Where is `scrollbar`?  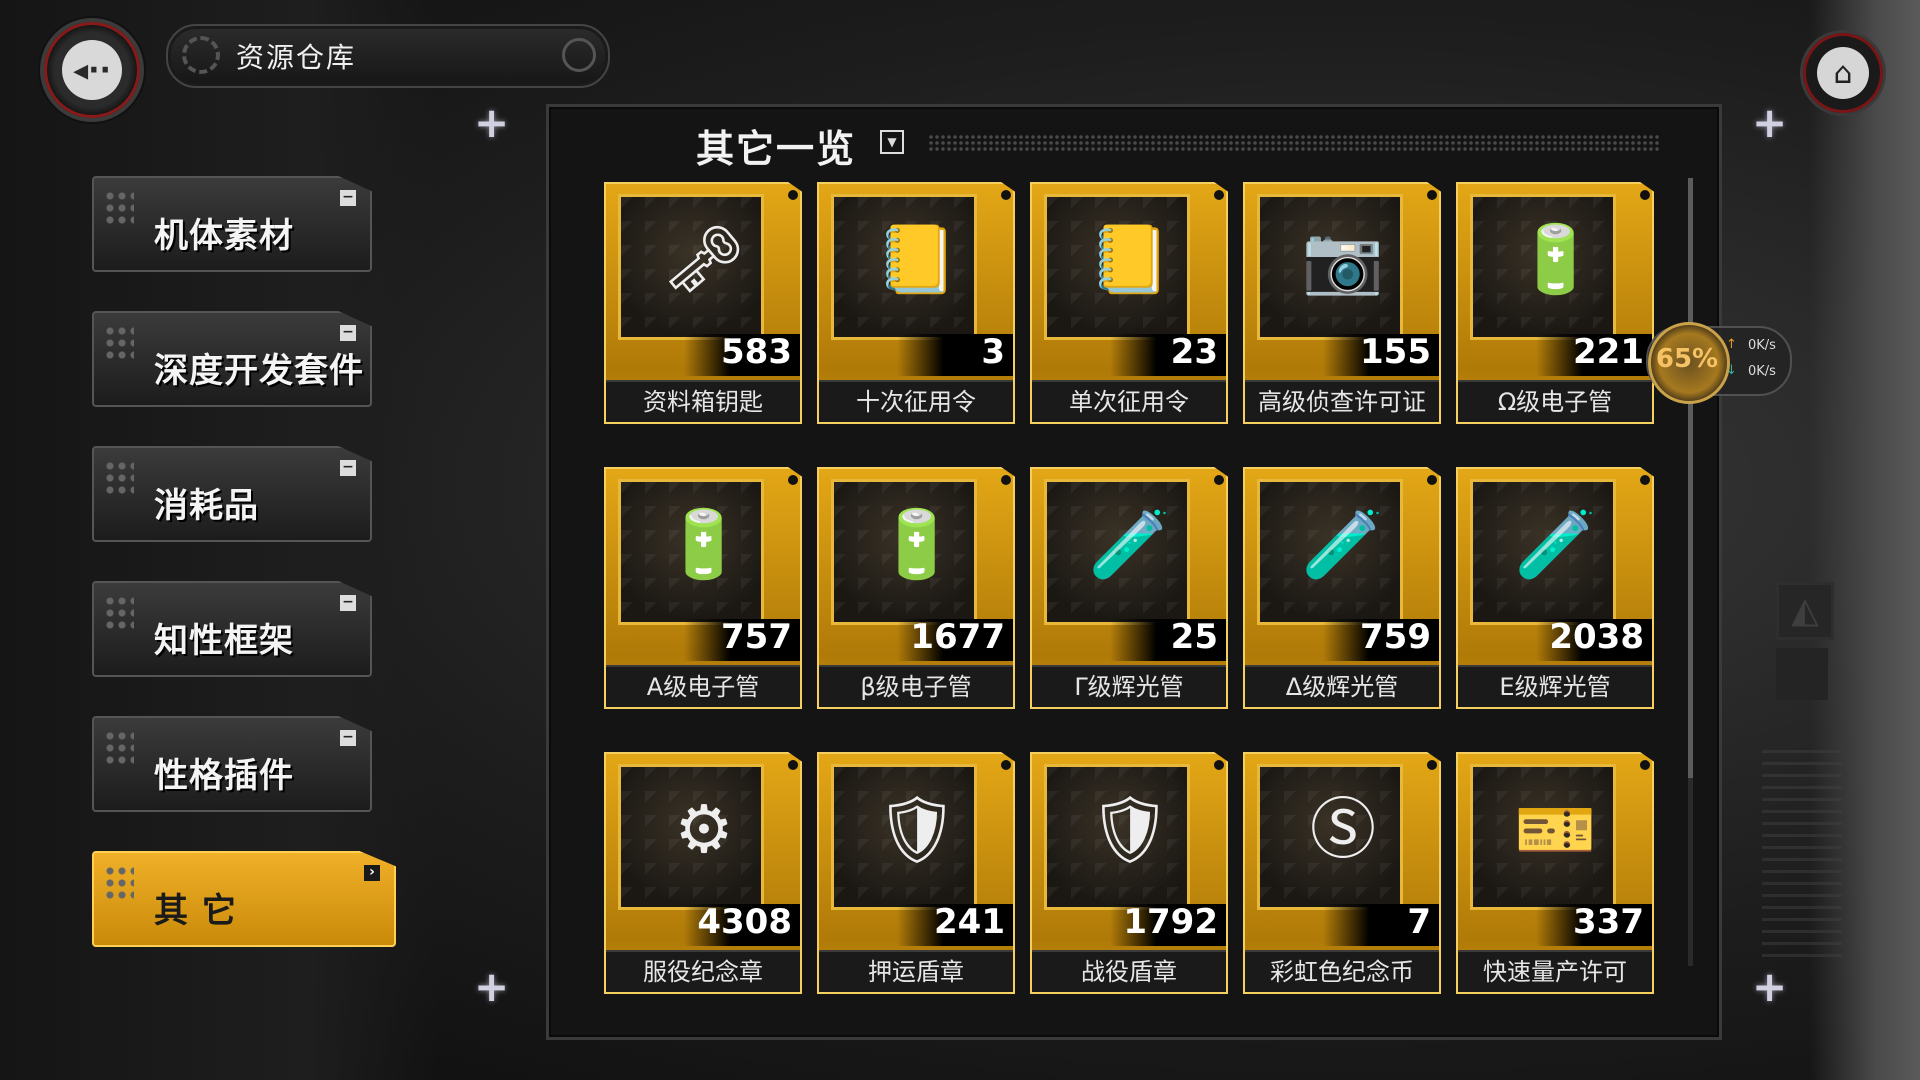 scrollbar is located at coordinates (1690, 572).